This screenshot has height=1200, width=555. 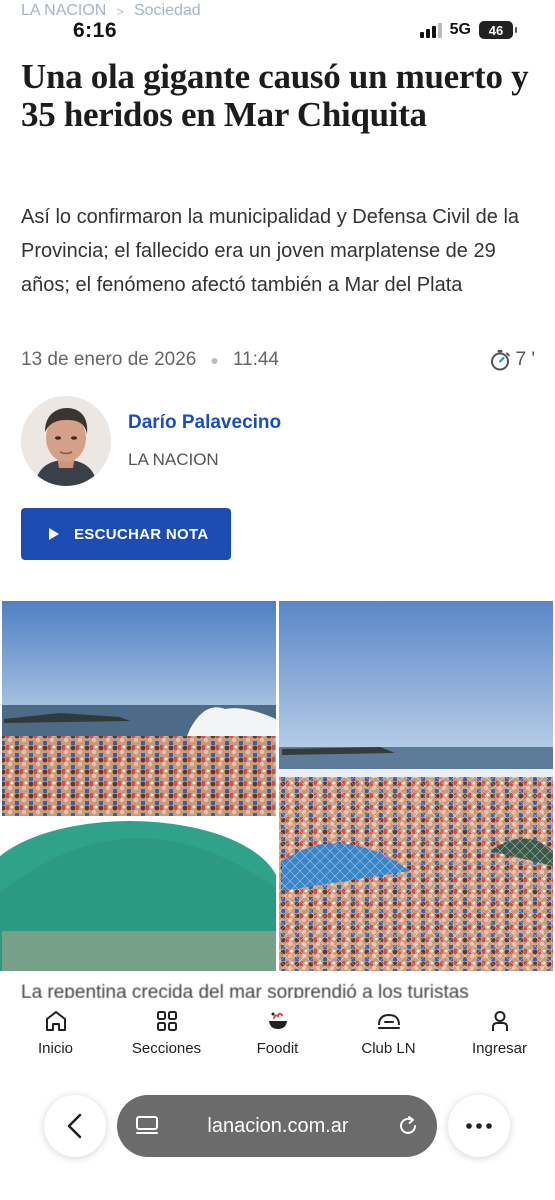 I want to click on signal-icon, so click(x=430, y=30).